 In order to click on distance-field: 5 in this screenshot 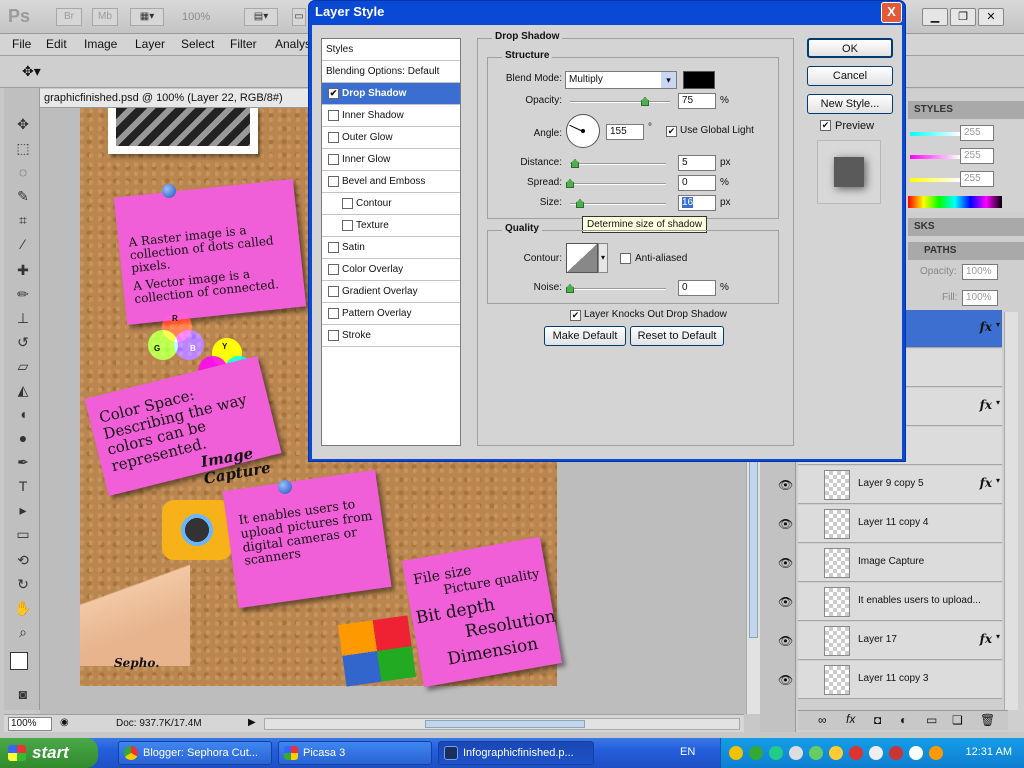, I will do `click(697, 163)`.